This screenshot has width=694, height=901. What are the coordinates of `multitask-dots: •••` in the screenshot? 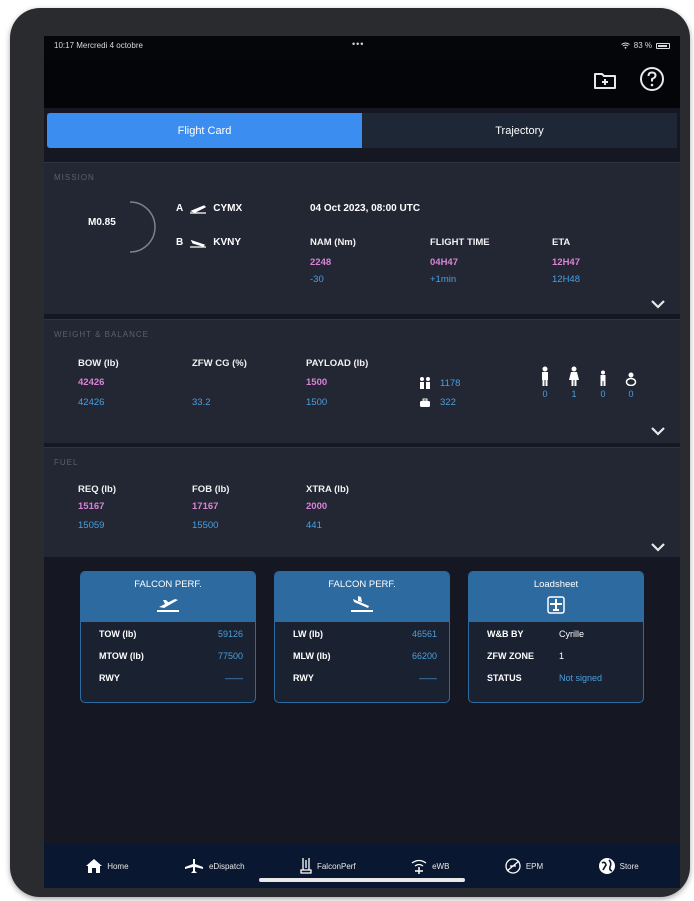 It's located at (358, 44).